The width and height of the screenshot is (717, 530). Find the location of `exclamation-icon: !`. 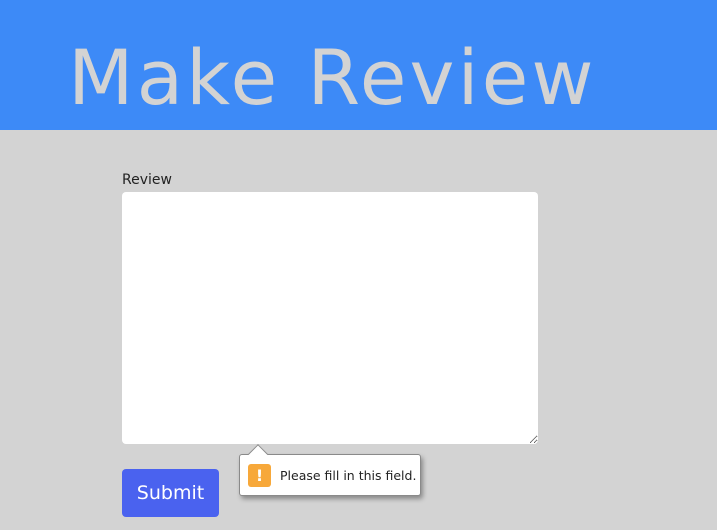

exclamation-icon: ! is located at coordinates (259, 475).